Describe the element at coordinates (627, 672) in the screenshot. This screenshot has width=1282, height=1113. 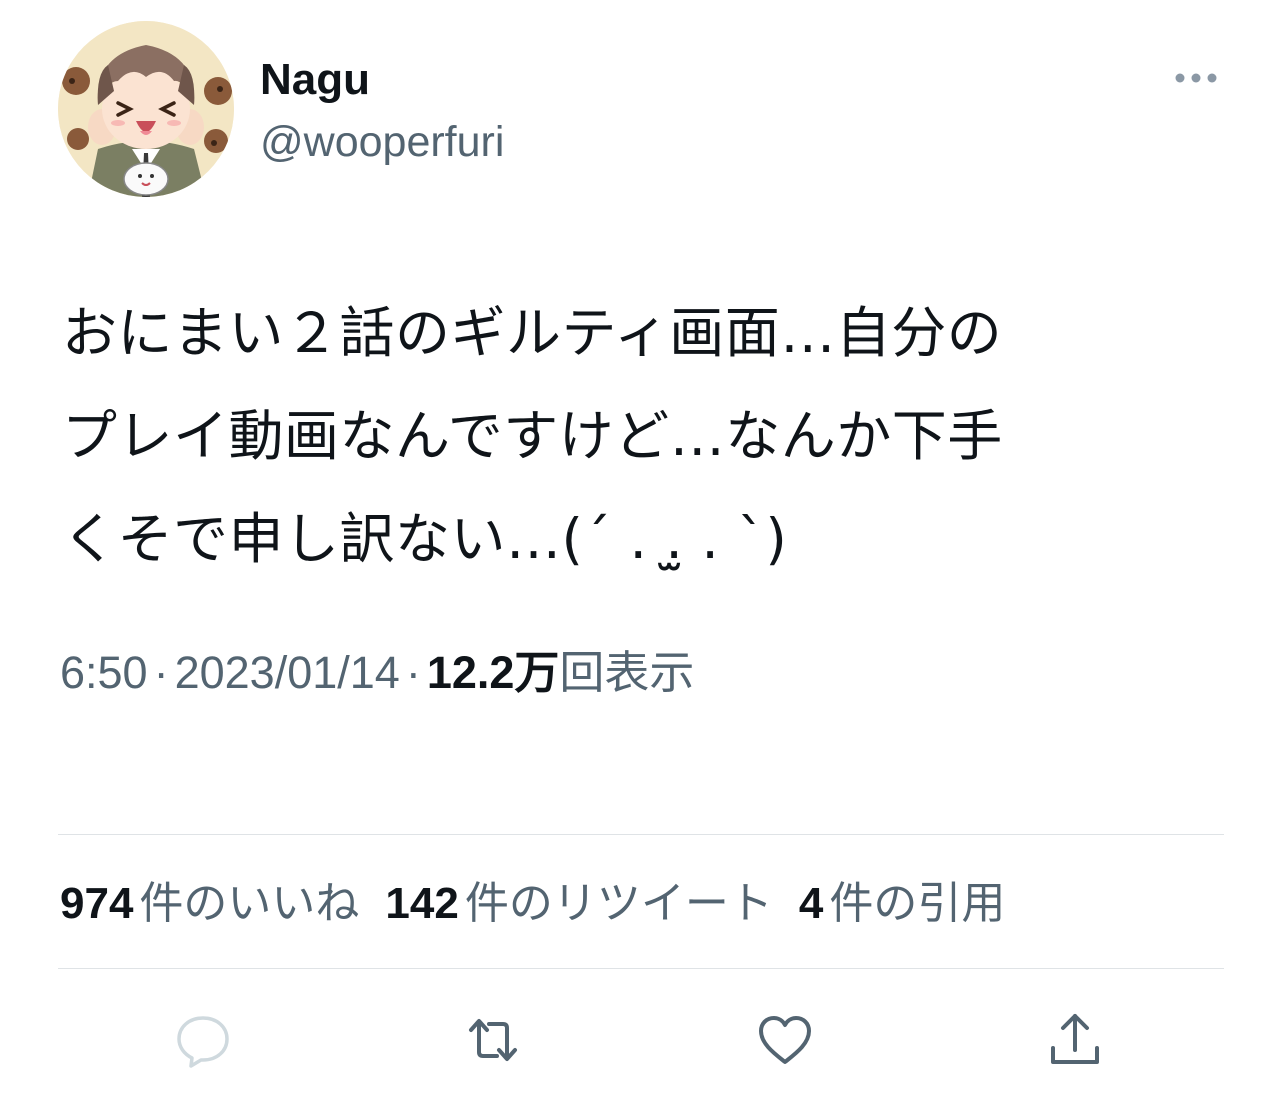
I see `views-label: 回表示` at that location.